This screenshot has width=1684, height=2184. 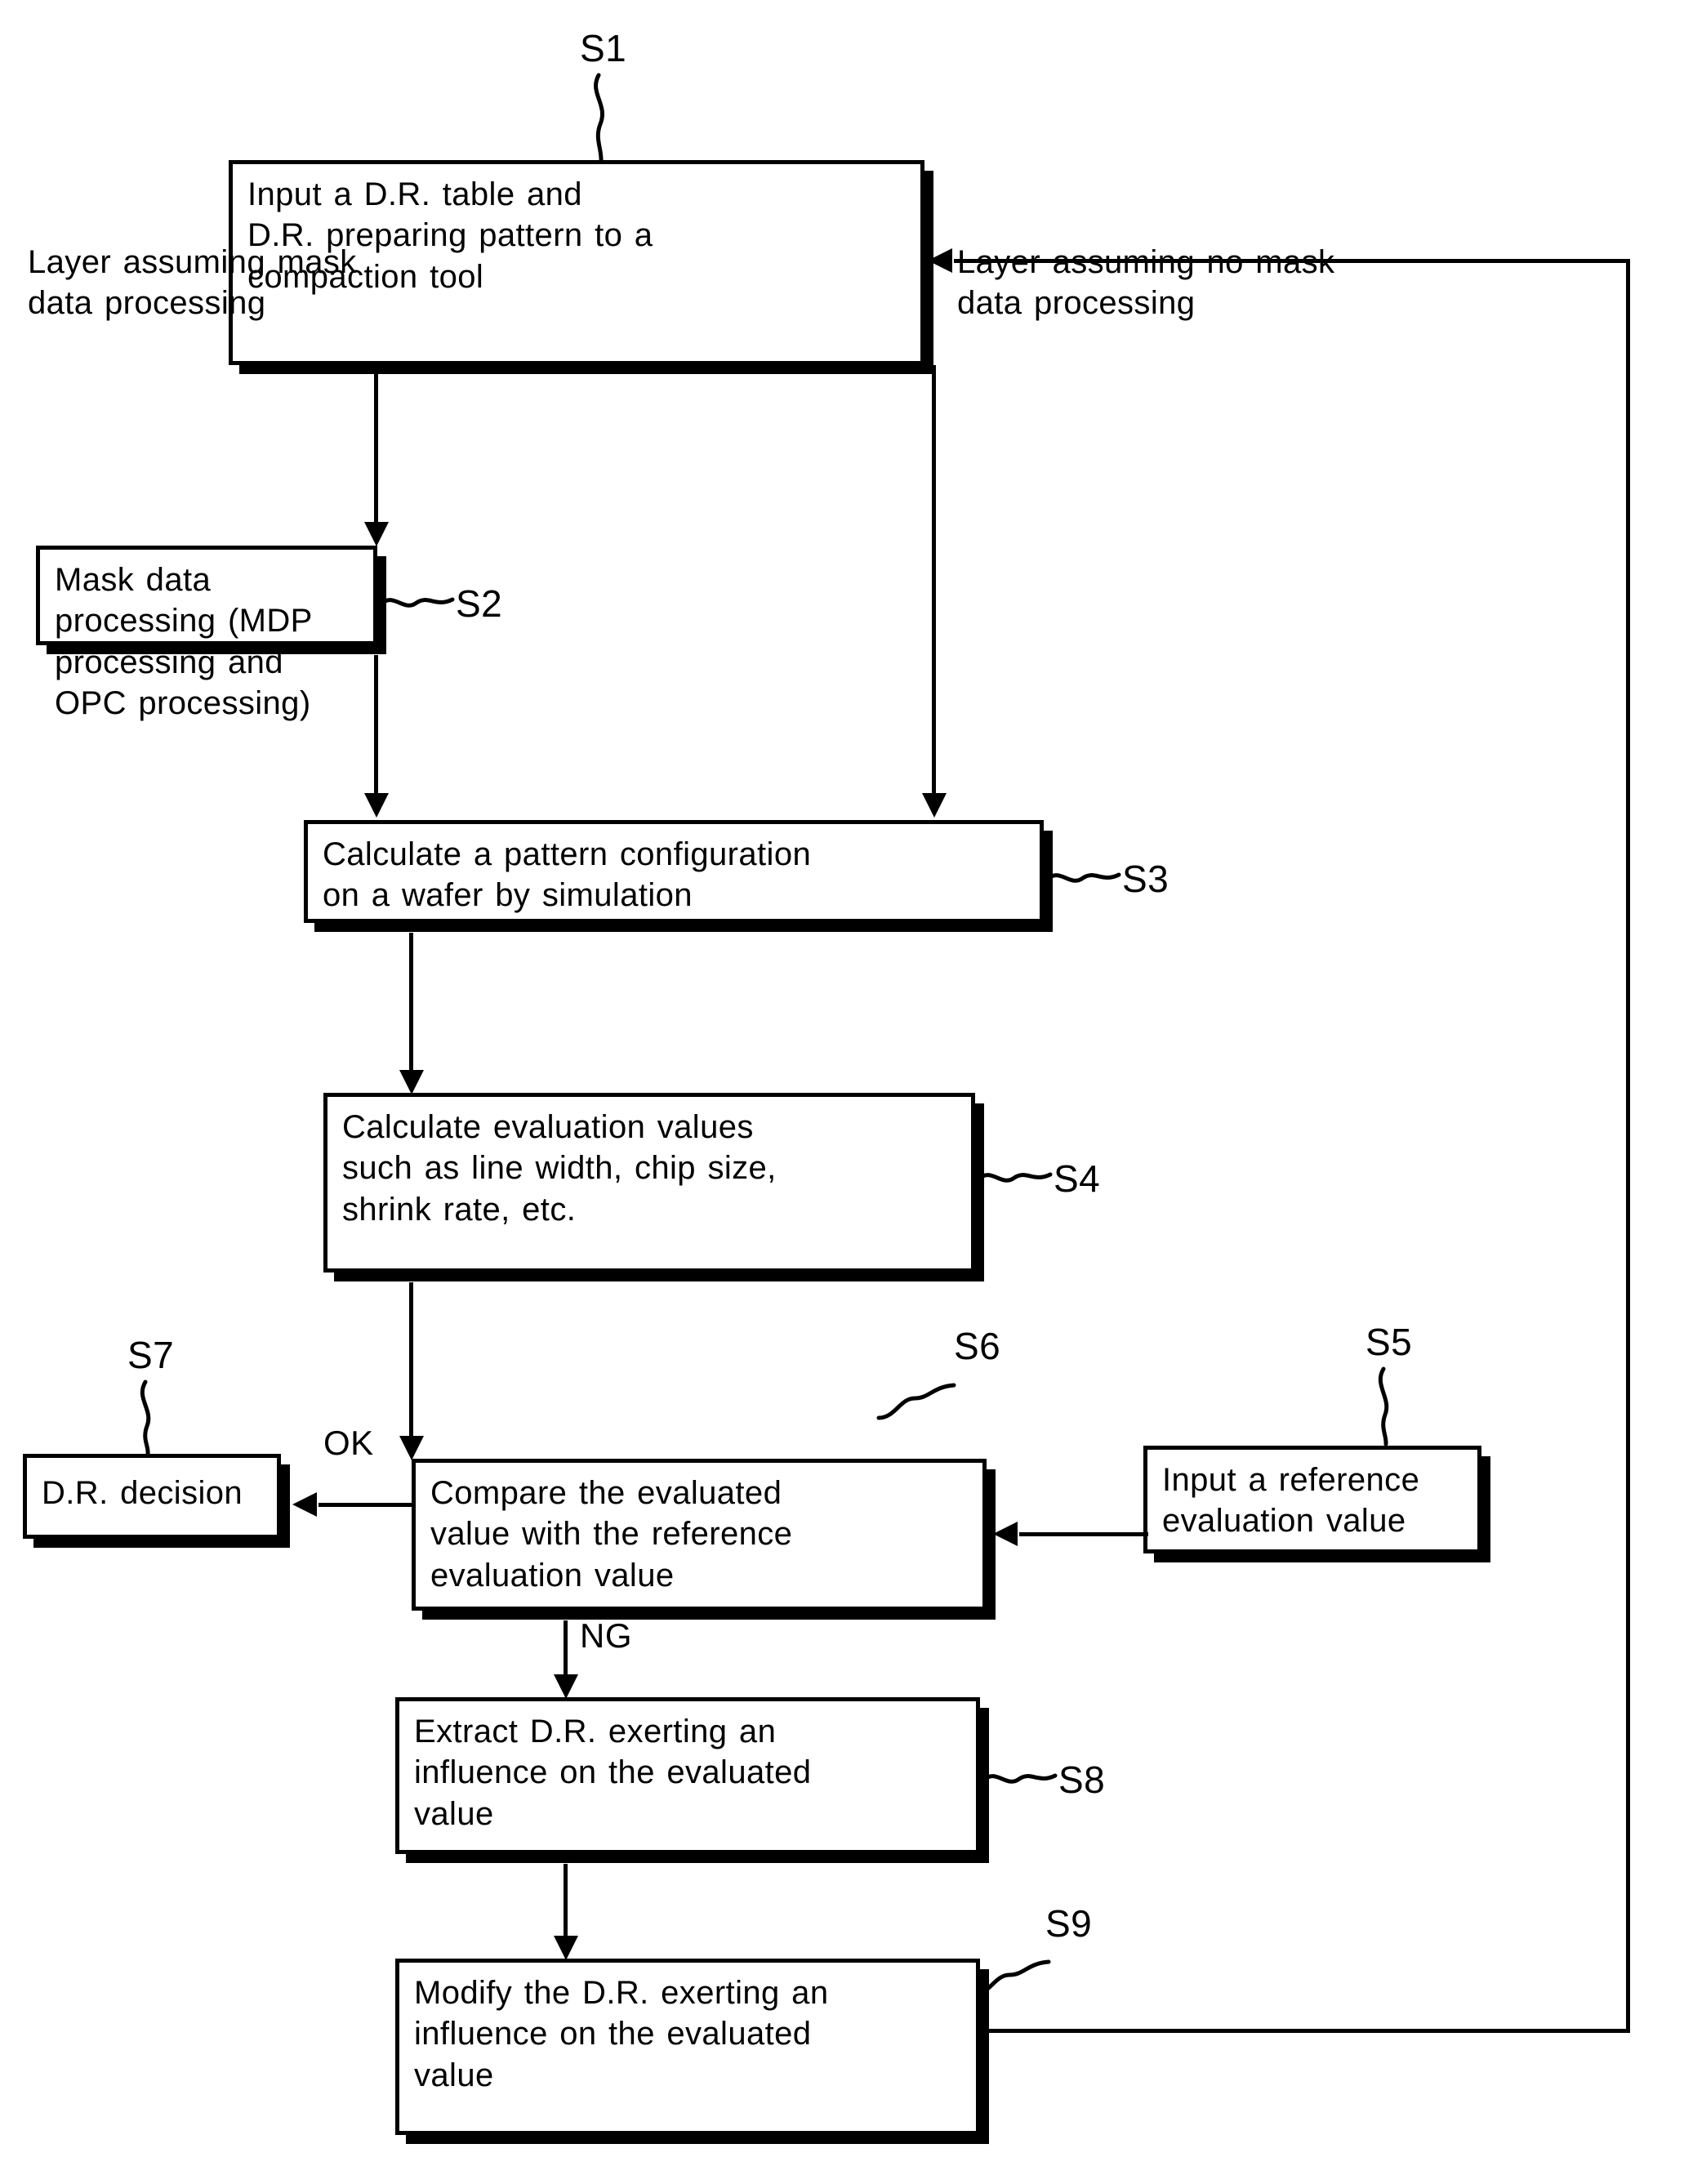 What do you see at coordinates (1312, 1499) in the screenshot?
I see `process-box-s5: Input a reference evaluation value` at bounding box center [1312, 1499].